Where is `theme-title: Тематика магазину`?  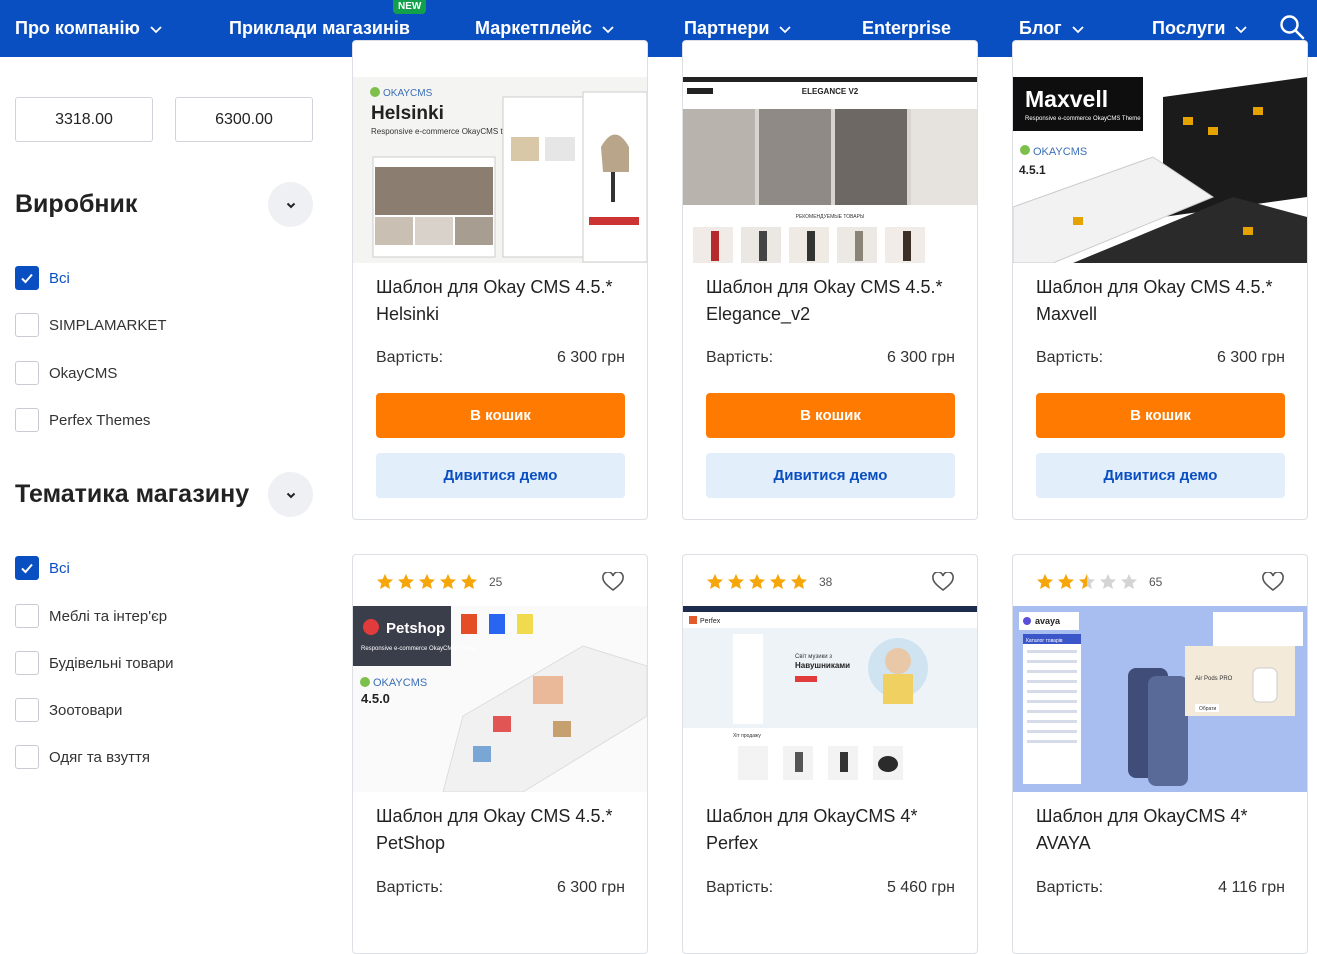 theme-title: Тематика магазину is located at coordinates (132, 494).